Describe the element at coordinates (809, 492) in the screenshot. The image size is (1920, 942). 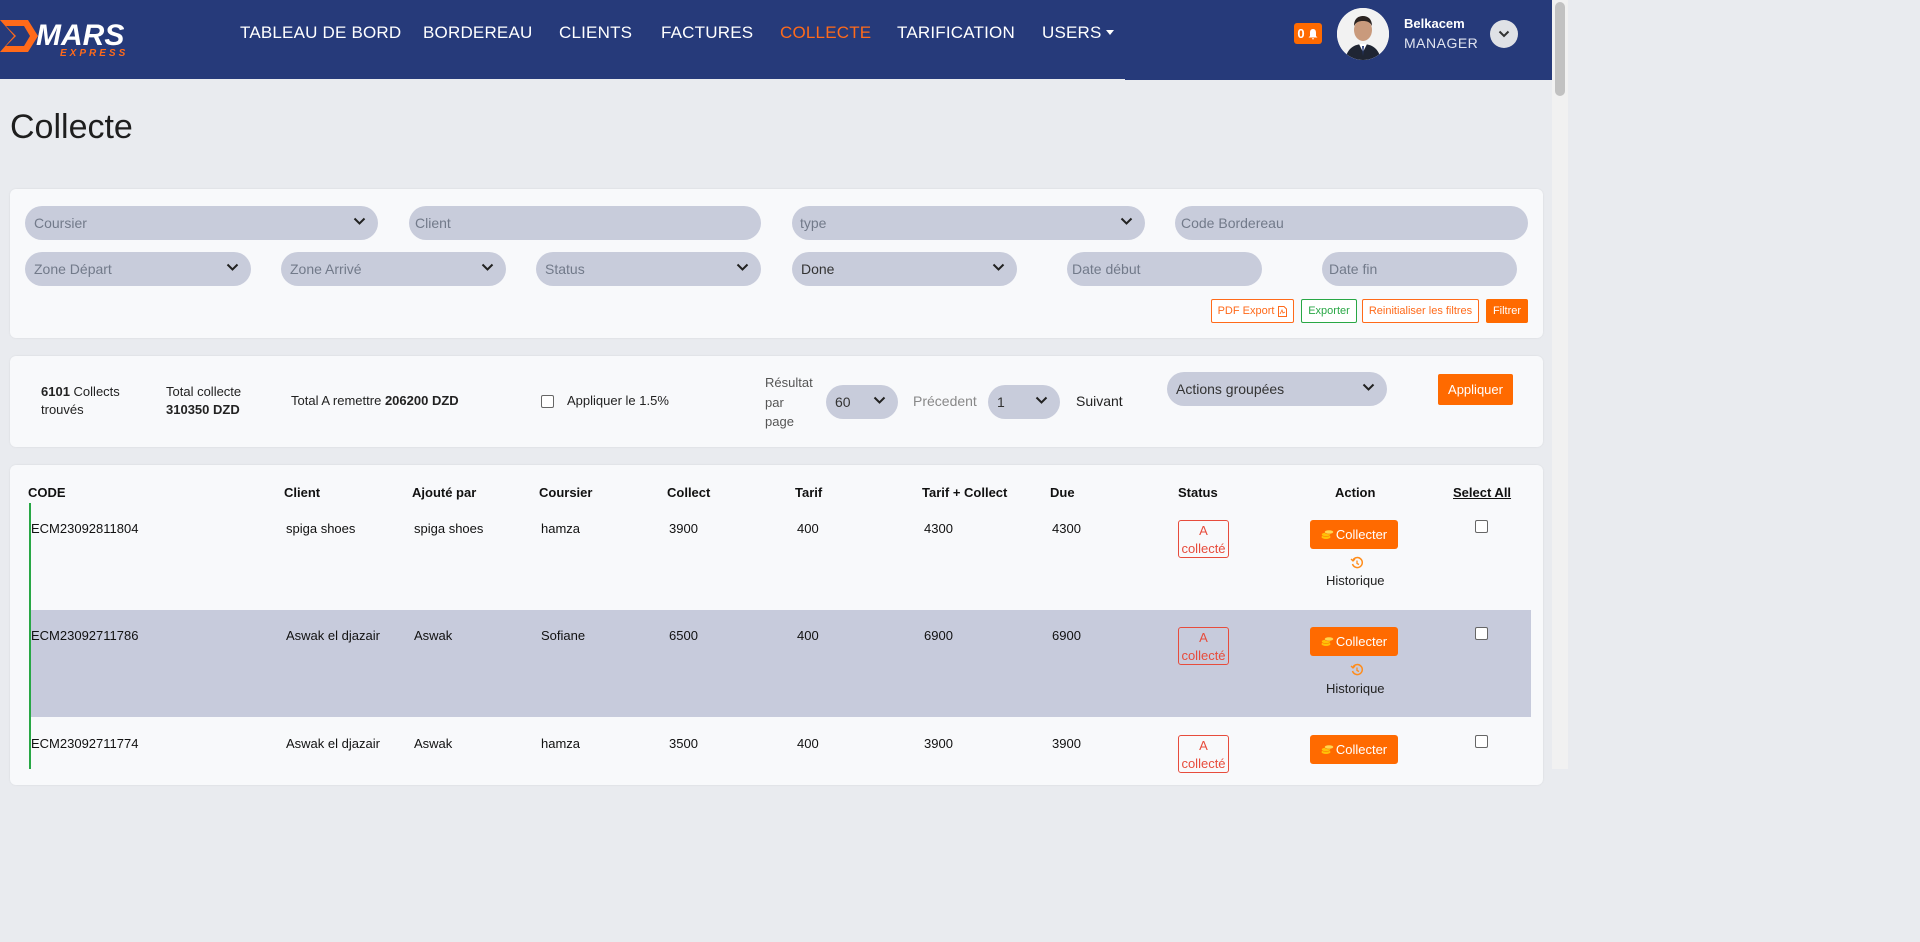
I see `th-tarif: Tarif` at that location.